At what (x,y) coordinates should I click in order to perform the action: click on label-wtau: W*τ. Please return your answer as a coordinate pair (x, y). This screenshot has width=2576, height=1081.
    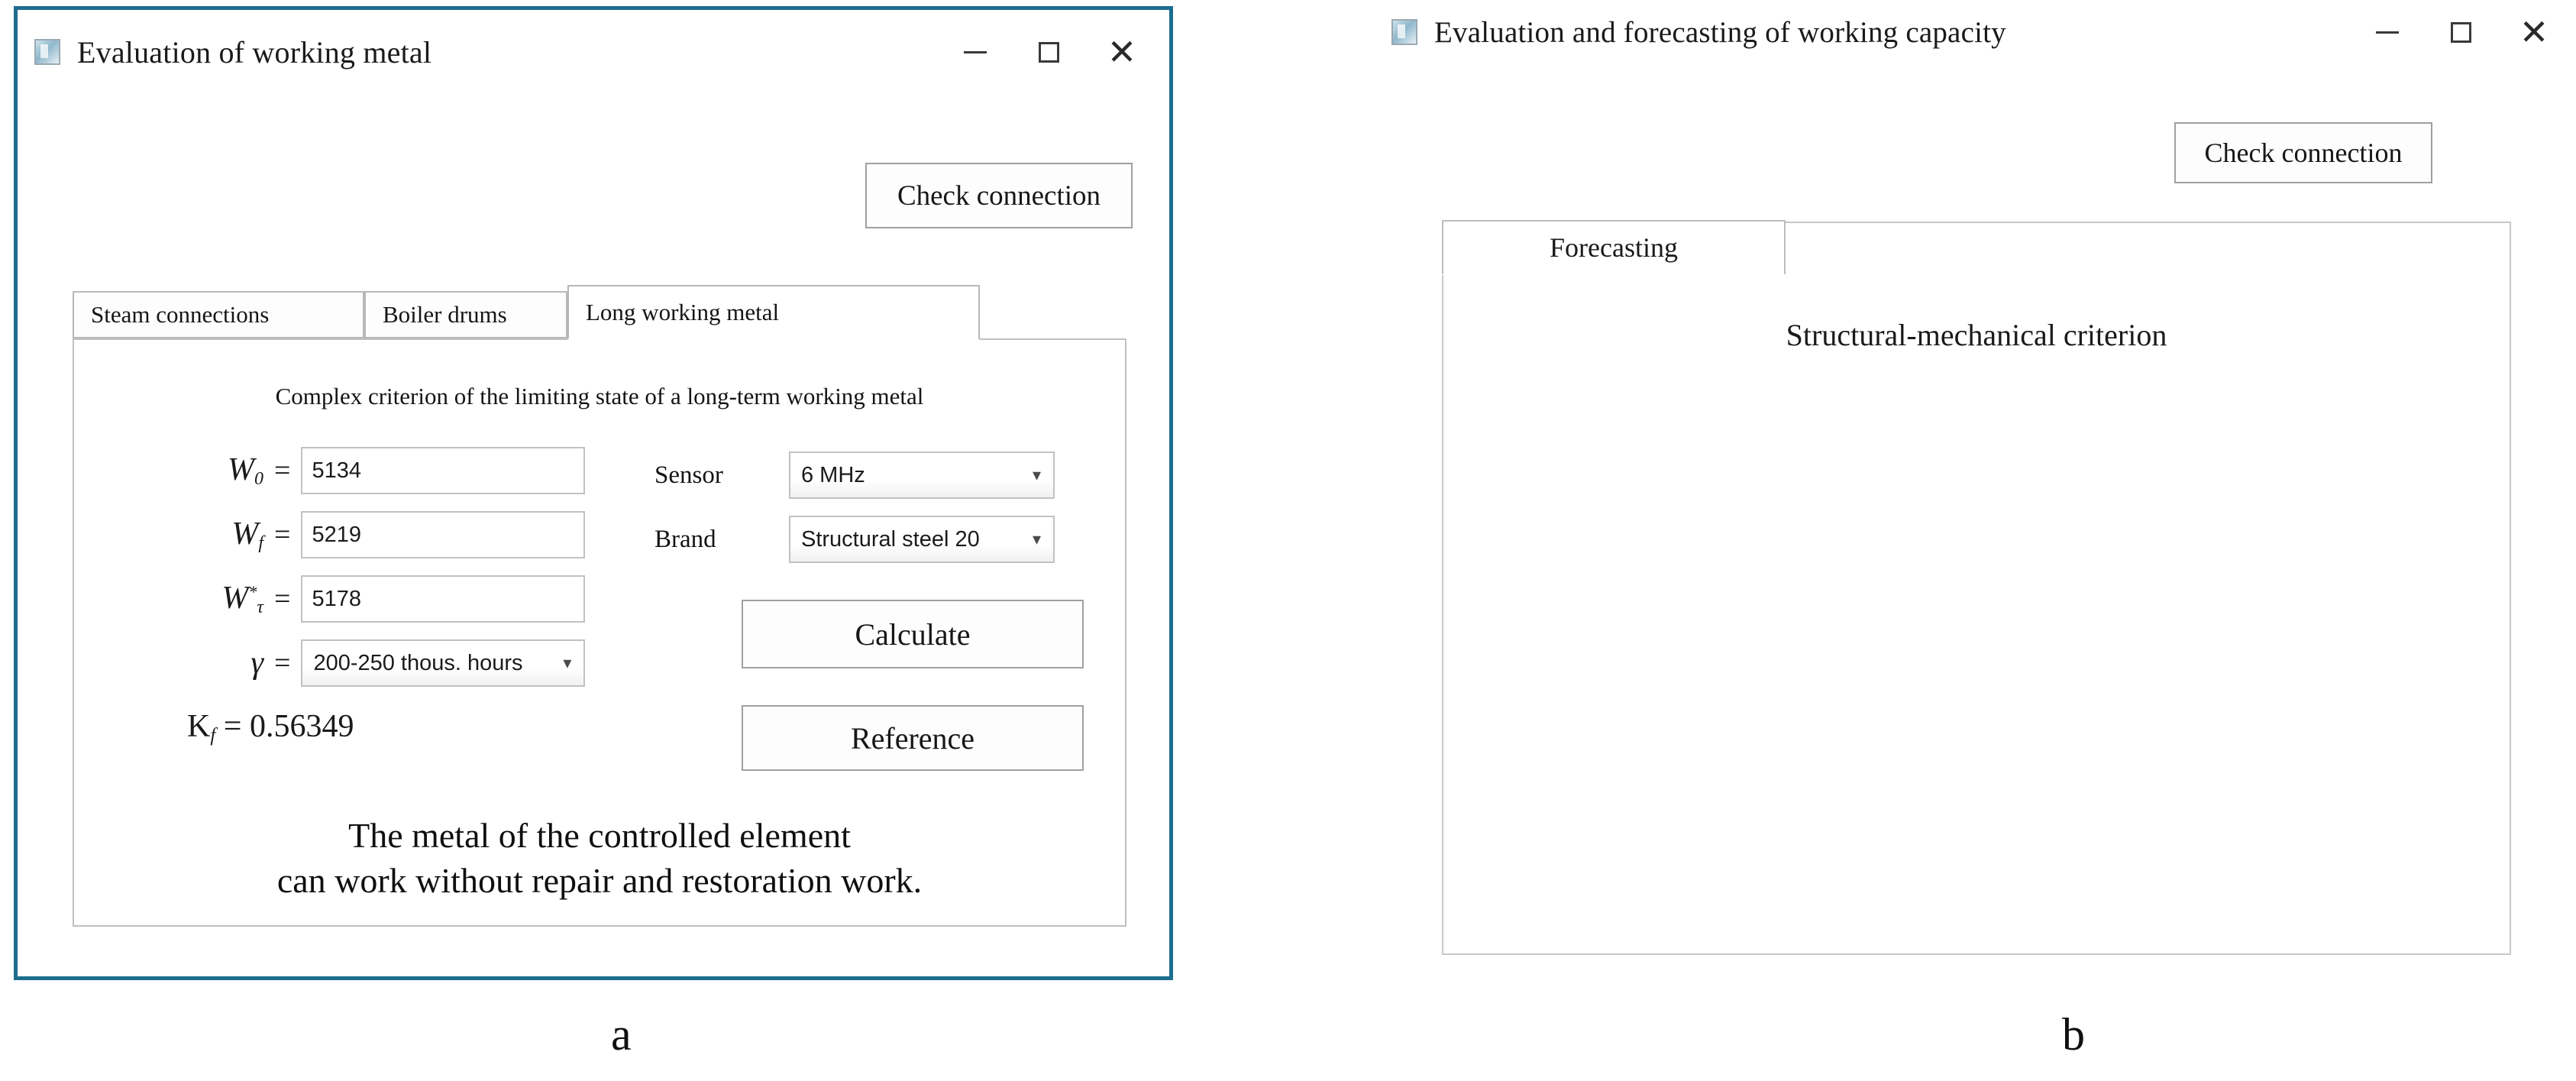
    Looking at the image, I should click on (242, 599).